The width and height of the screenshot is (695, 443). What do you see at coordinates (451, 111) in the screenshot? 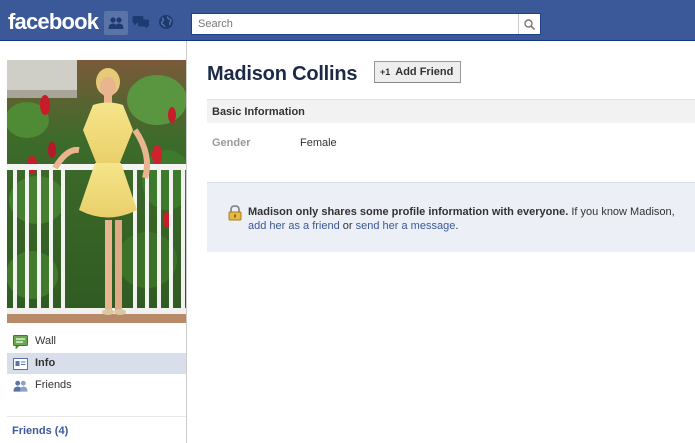
I see `section-header-basic-information: Basic Information` at bounding box center [451, 111].